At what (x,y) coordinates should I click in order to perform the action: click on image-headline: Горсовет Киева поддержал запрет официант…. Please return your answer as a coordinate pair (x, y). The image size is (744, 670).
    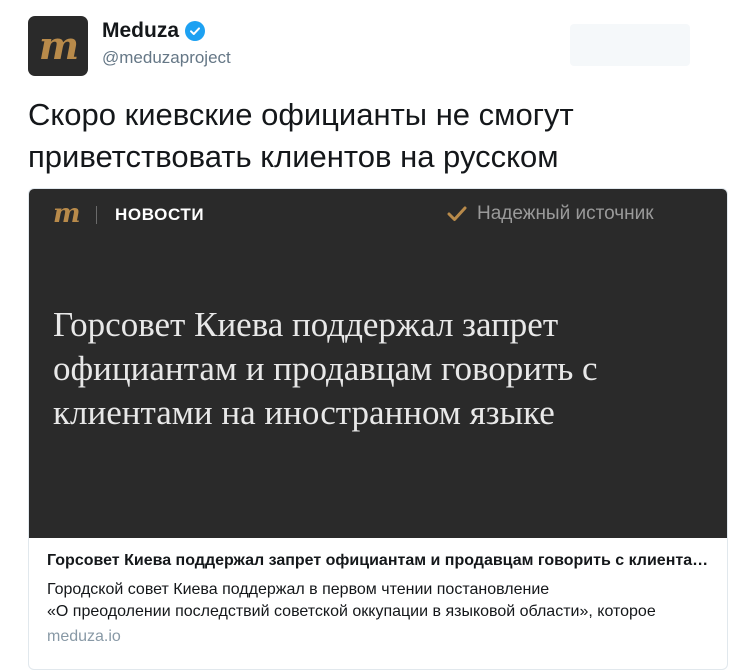
    Looking at the image, I should click on (325, 368).